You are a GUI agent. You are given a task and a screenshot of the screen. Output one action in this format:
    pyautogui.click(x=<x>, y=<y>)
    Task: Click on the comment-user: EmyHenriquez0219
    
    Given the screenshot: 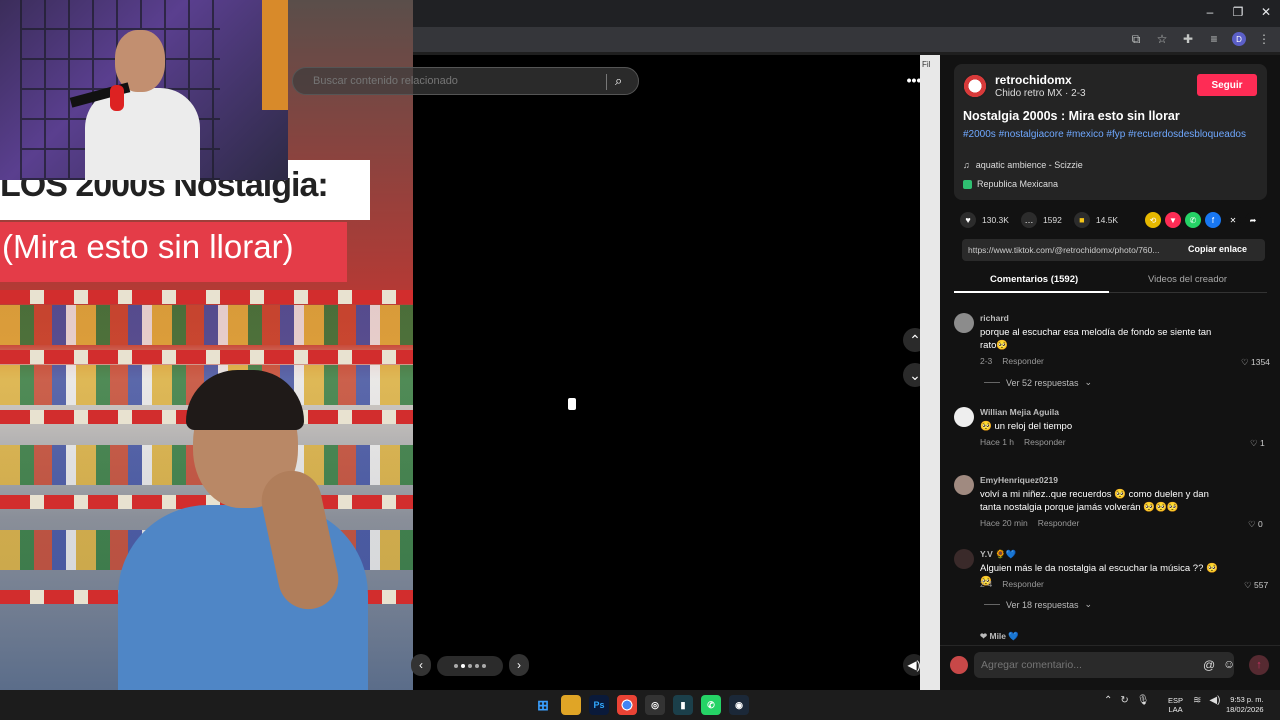 What is the action you would take?
    pyautogui.click(x=1019, y=480)
    